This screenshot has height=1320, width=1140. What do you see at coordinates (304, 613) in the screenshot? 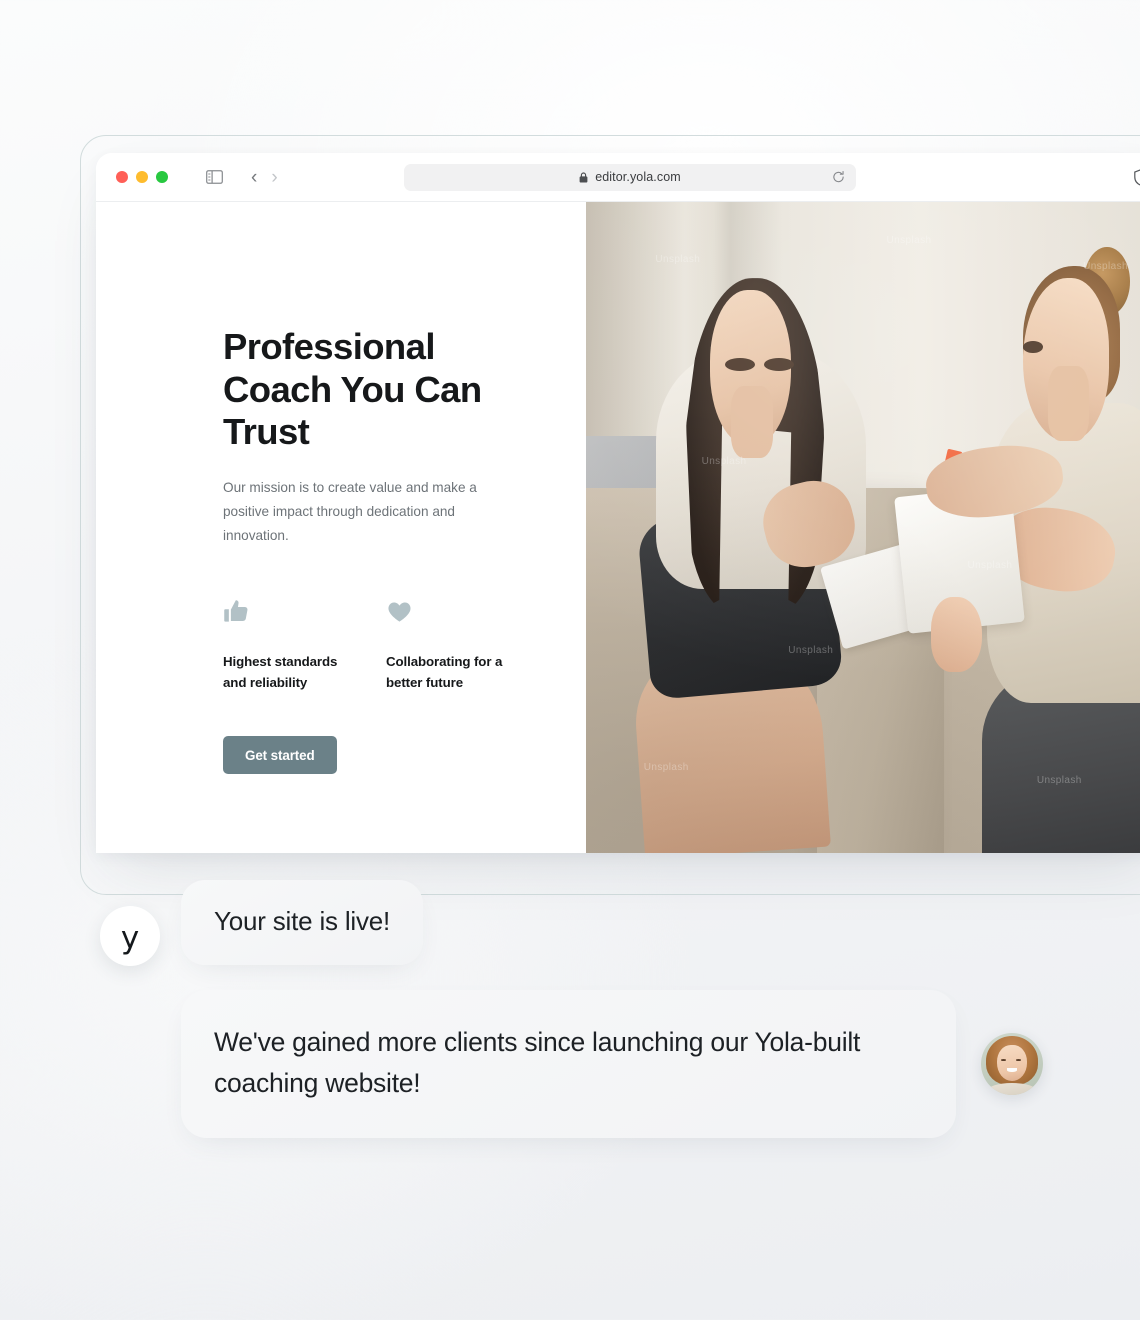
I see `thumbs-up-icon` at bounding box center [304, 613].